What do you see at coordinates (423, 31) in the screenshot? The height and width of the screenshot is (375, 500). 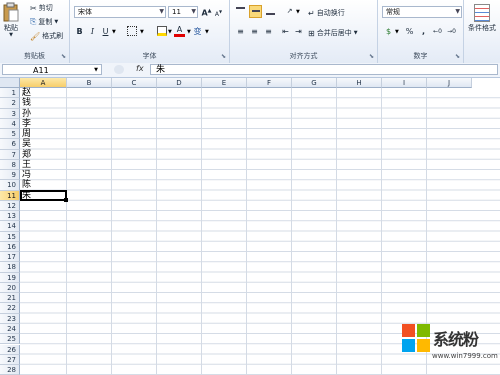 I see `comma-button: ,` at bounding box center [423, 31].